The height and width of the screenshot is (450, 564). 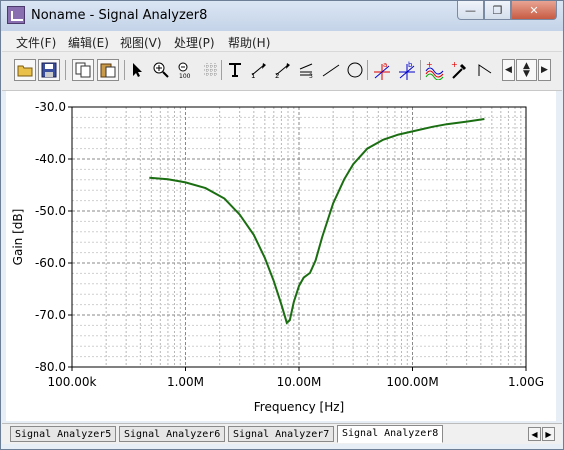 I want to click on close-icon: ✕, so click(x=534, y=10).